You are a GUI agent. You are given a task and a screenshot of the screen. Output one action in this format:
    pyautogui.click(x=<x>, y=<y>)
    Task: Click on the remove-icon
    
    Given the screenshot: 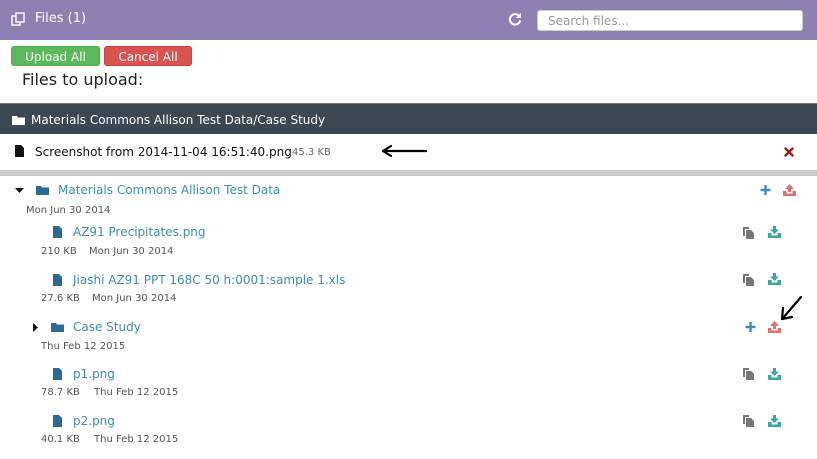 What is the action you would take?
    pyautogui.click(x=789, y=152)
    